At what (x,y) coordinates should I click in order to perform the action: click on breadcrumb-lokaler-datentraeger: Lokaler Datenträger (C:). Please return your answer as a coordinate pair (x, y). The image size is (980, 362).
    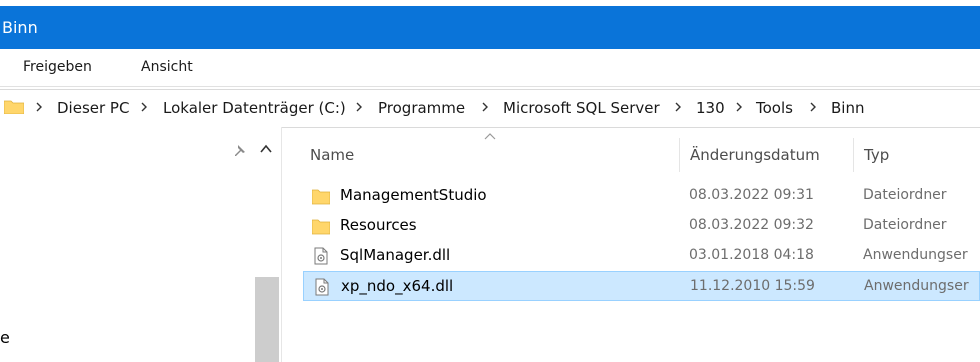
    Looking at the image, I should click on (254, 108).